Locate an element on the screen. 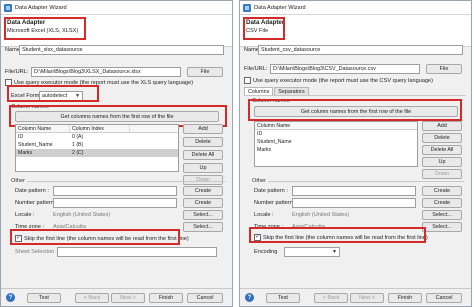 This screenshot has width=474, height=307. encoding-label: Encoding is located at coordinates (266, 252).